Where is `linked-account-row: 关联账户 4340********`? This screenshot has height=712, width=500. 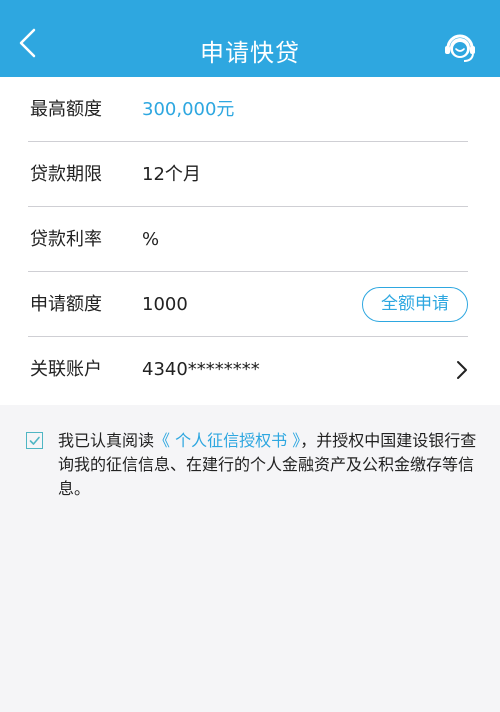
linked-account-row: 关联账户 4340******** is located at coordinates (248, 369).